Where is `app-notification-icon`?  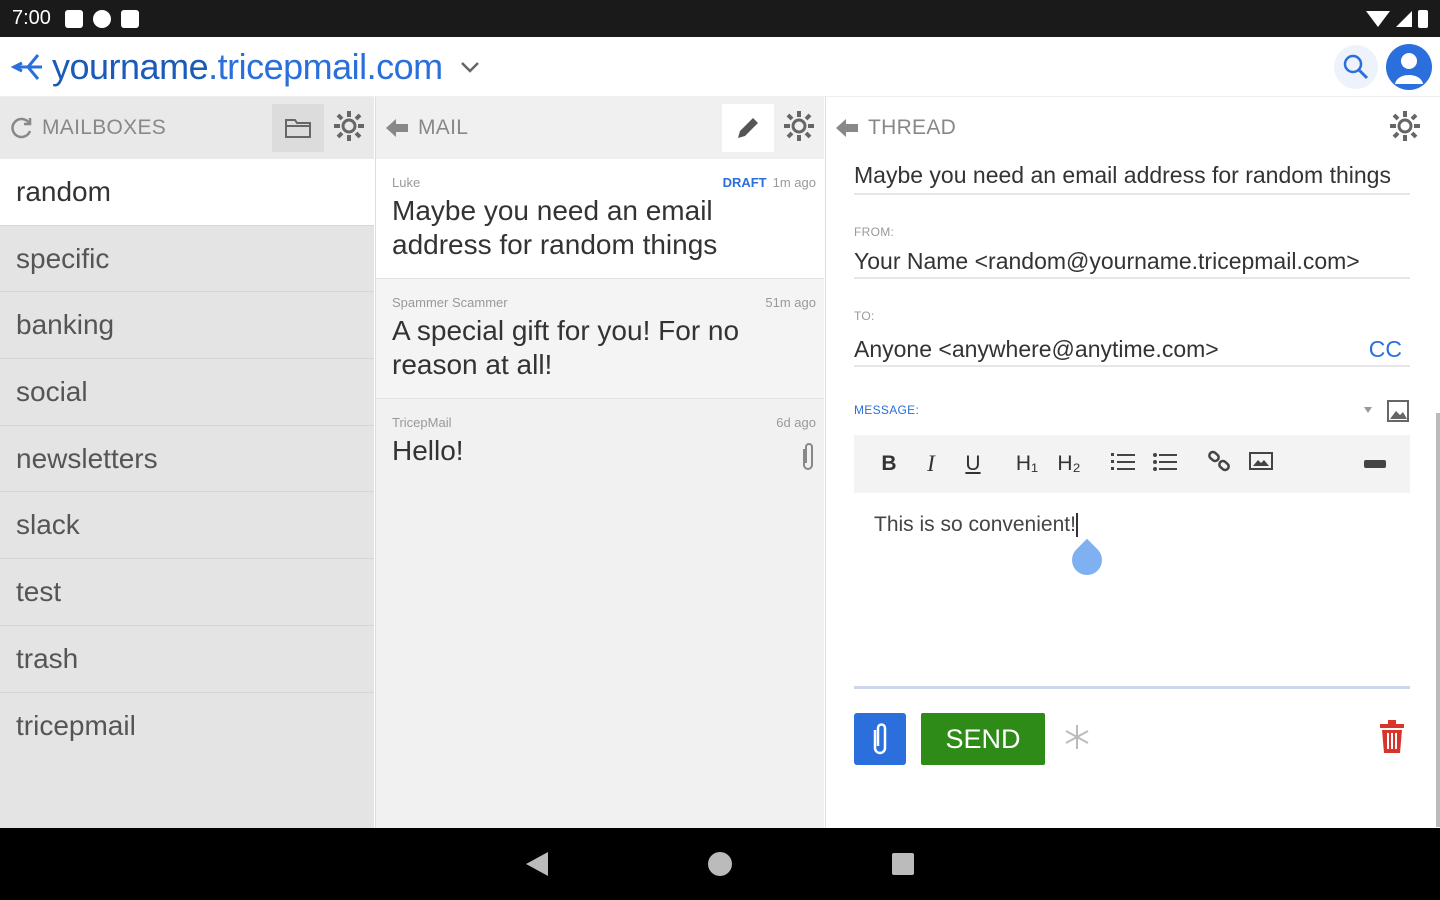
app-notification-icon is located at coordinates (101, 18).